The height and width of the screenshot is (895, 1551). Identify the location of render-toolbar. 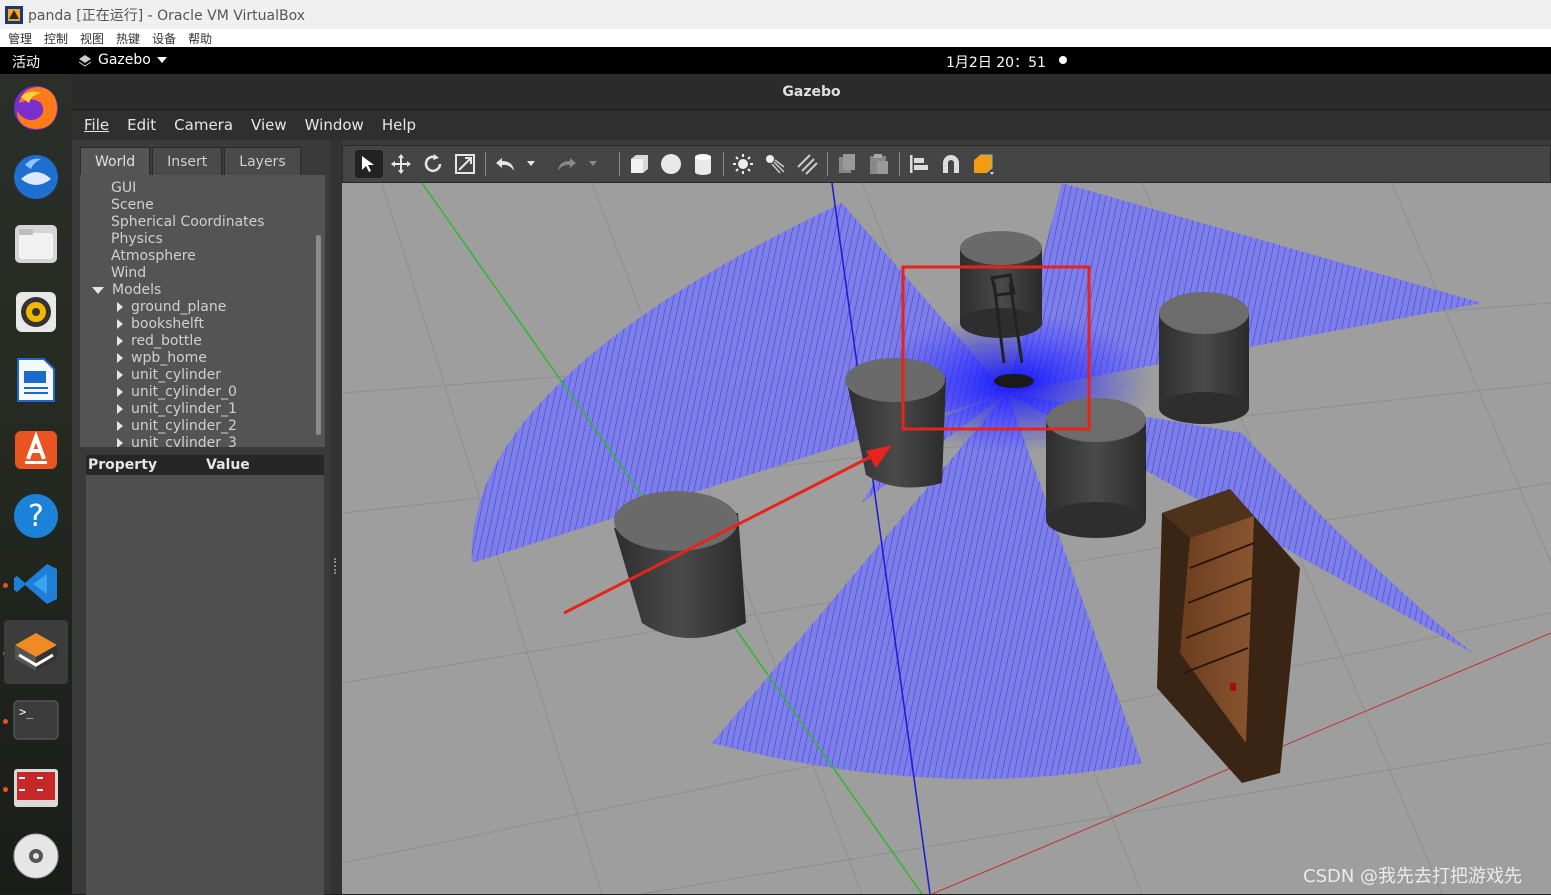
(946, 164).